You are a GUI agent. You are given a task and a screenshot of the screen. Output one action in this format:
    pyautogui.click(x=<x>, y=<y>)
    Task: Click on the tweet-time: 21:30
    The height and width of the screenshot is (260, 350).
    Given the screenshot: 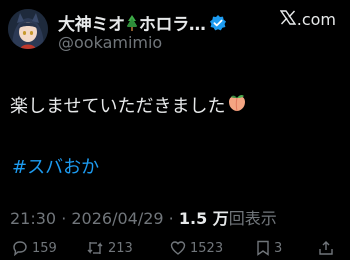 What is the action you would take?
    pyautogui.click(x=33, y=218)
    